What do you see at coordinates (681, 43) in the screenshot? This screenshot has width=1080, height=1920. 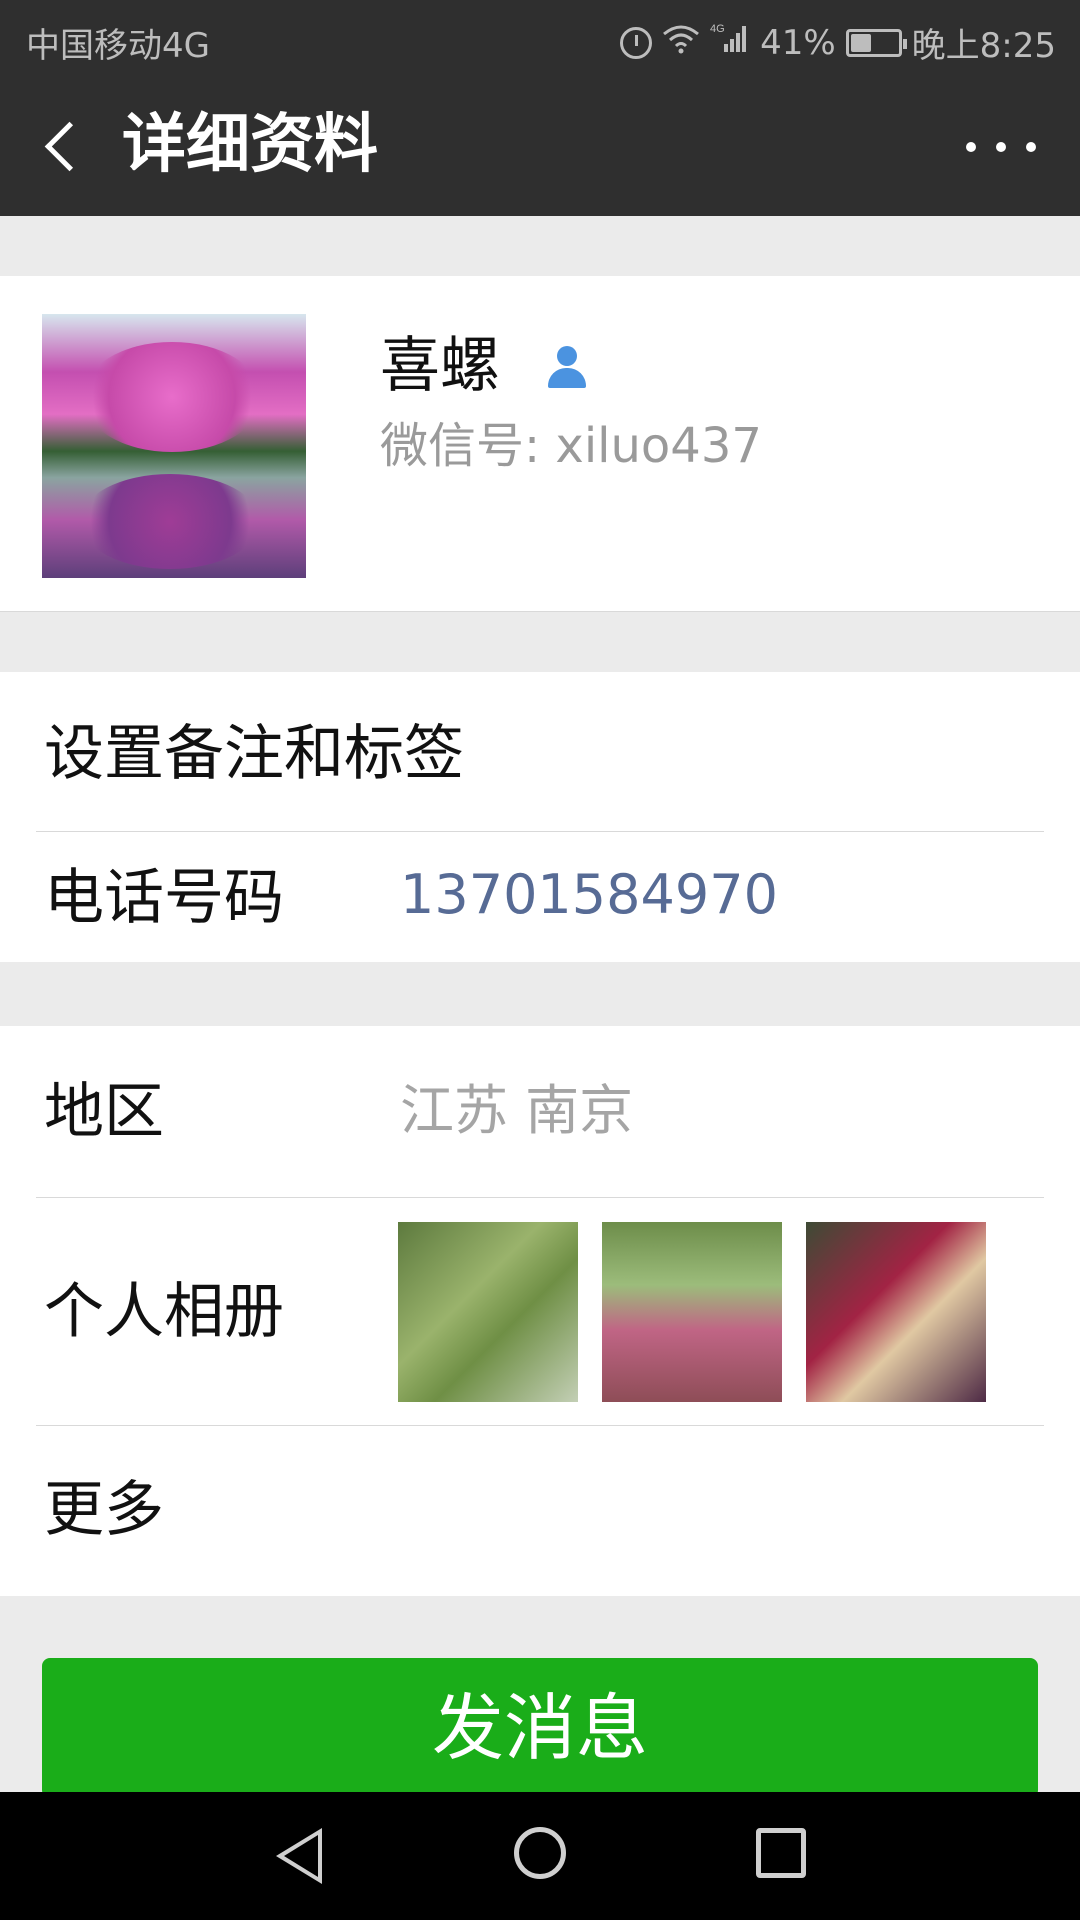 I see `wifi-icon` at bounding box center [681, 43].